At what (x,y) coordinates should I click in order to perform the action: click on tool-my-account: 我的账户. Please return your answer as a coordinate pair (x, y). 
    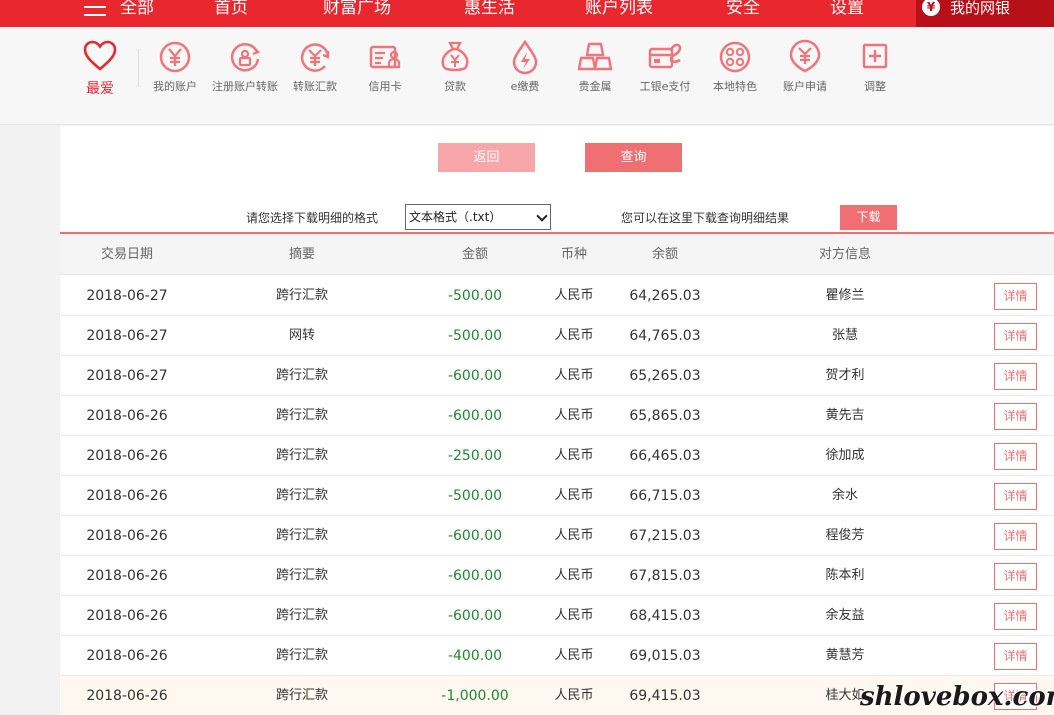
    Looking at the image, I should click on (175, 67).